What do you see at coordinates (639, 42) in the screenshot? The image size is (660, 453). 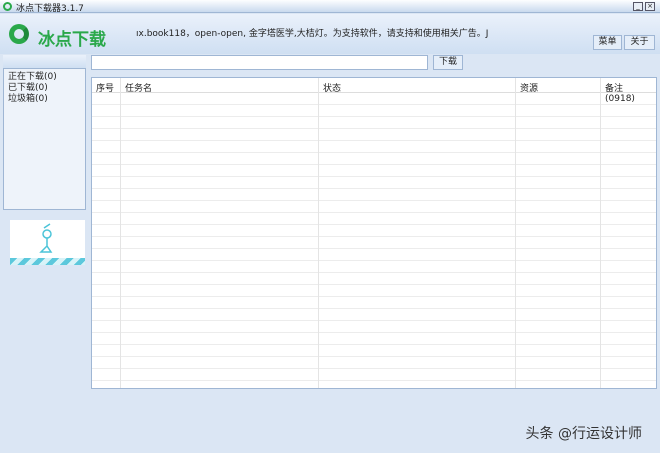 I see `about-button: 关于` at bounding box center [639, 42].